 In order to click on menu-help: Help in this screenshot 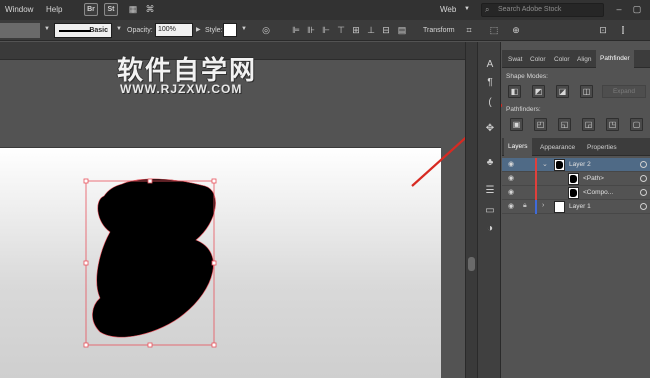, I will do `click(54, 9)`.